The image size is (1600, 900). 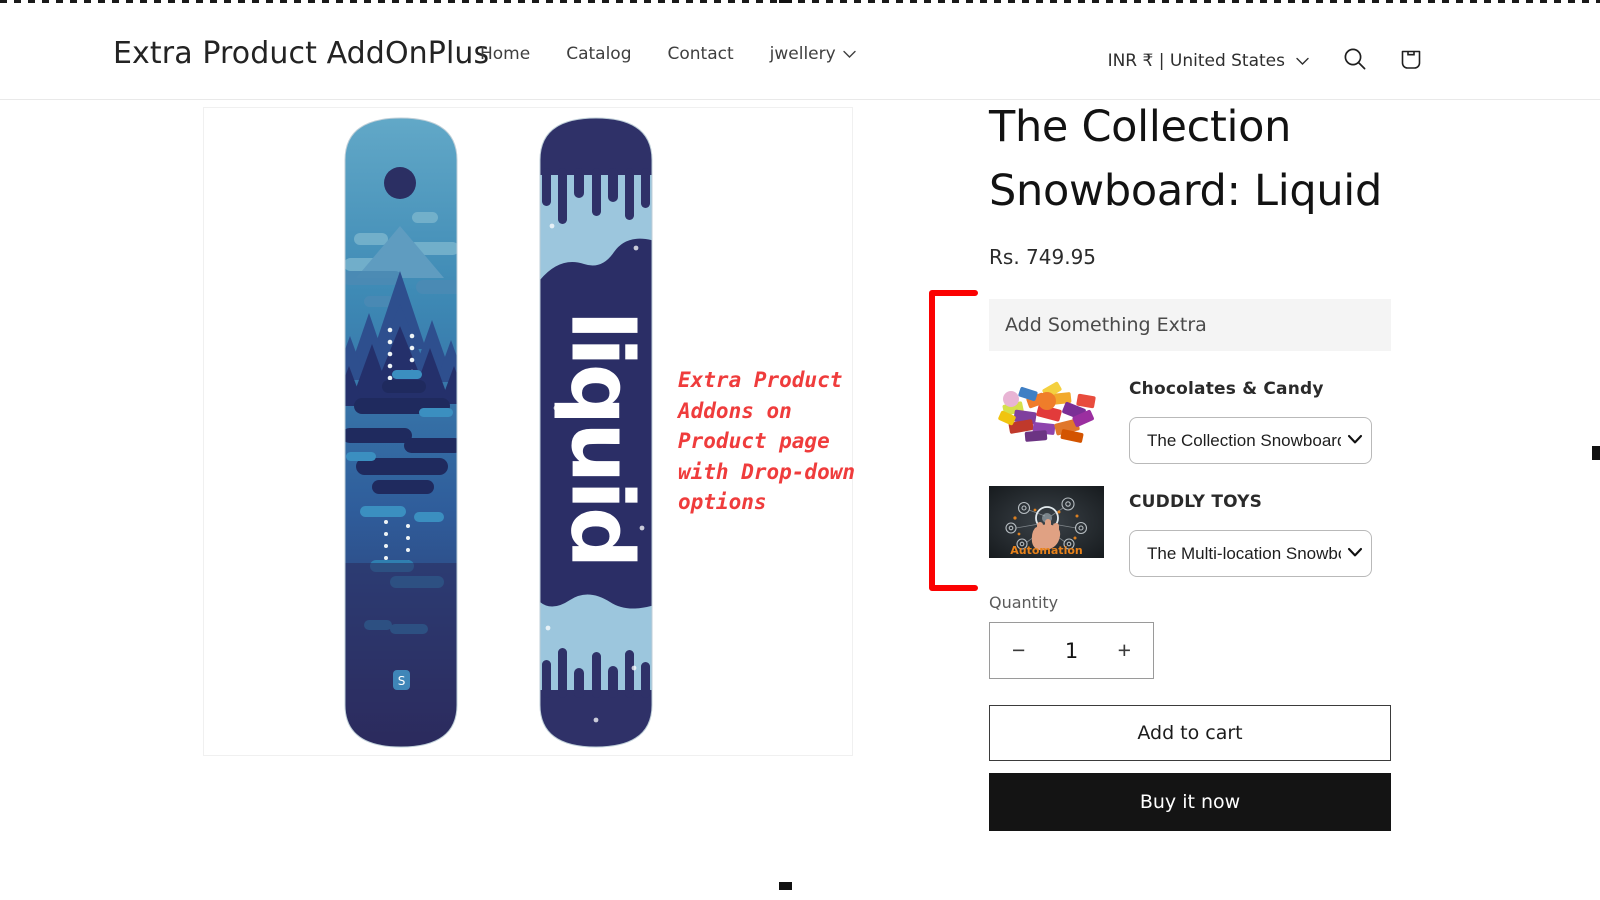 I want to click on svg-text: S, so click(x=402, y=681).